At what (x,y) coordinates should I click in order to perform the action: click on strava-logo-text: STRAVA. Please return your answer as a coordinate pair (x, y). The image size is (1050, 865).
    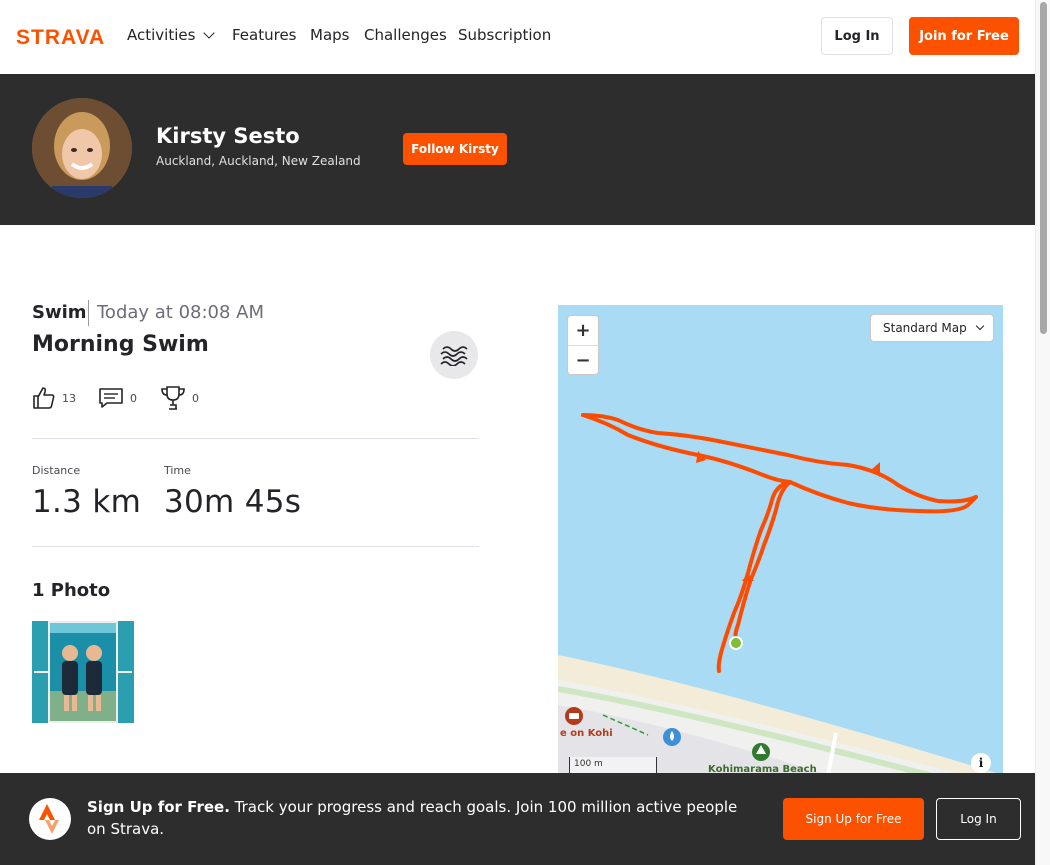
    Looking at the image, I should click on (60, 36).